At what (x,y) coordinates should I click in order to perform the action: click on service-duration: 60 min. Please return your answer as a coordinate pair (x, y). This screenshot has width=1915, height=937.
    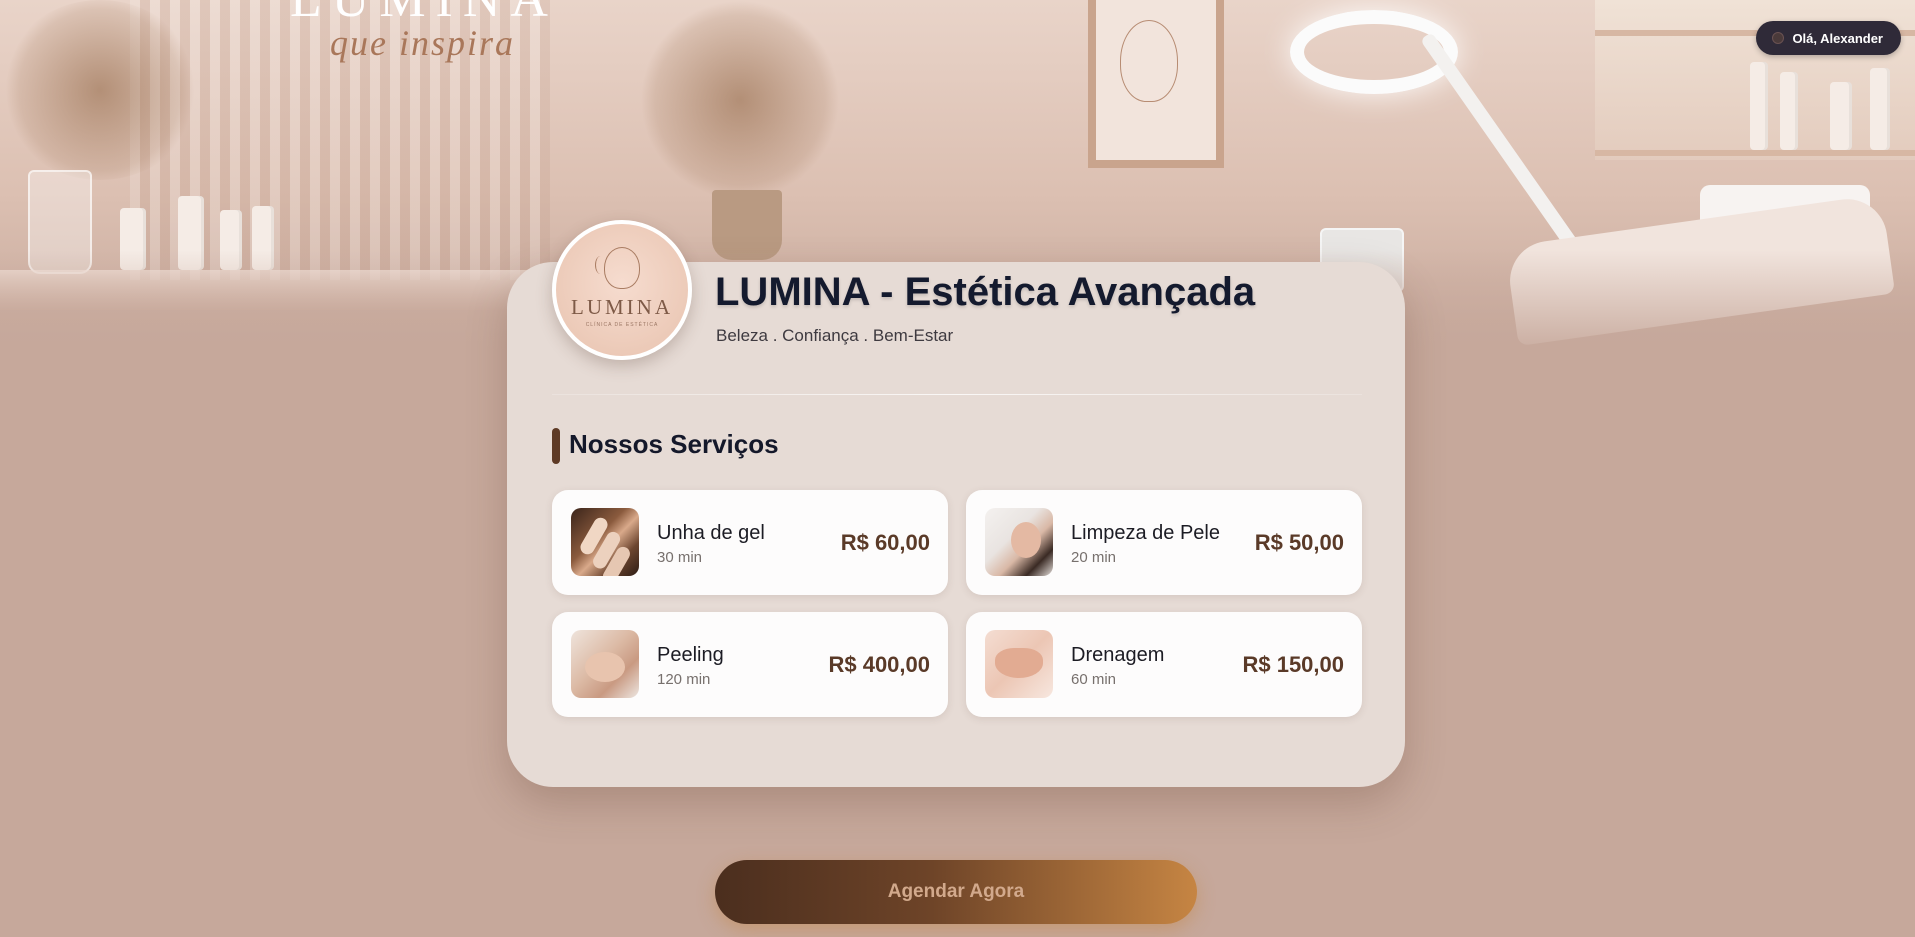
    Looking at the image, I should click on (1094, 679).